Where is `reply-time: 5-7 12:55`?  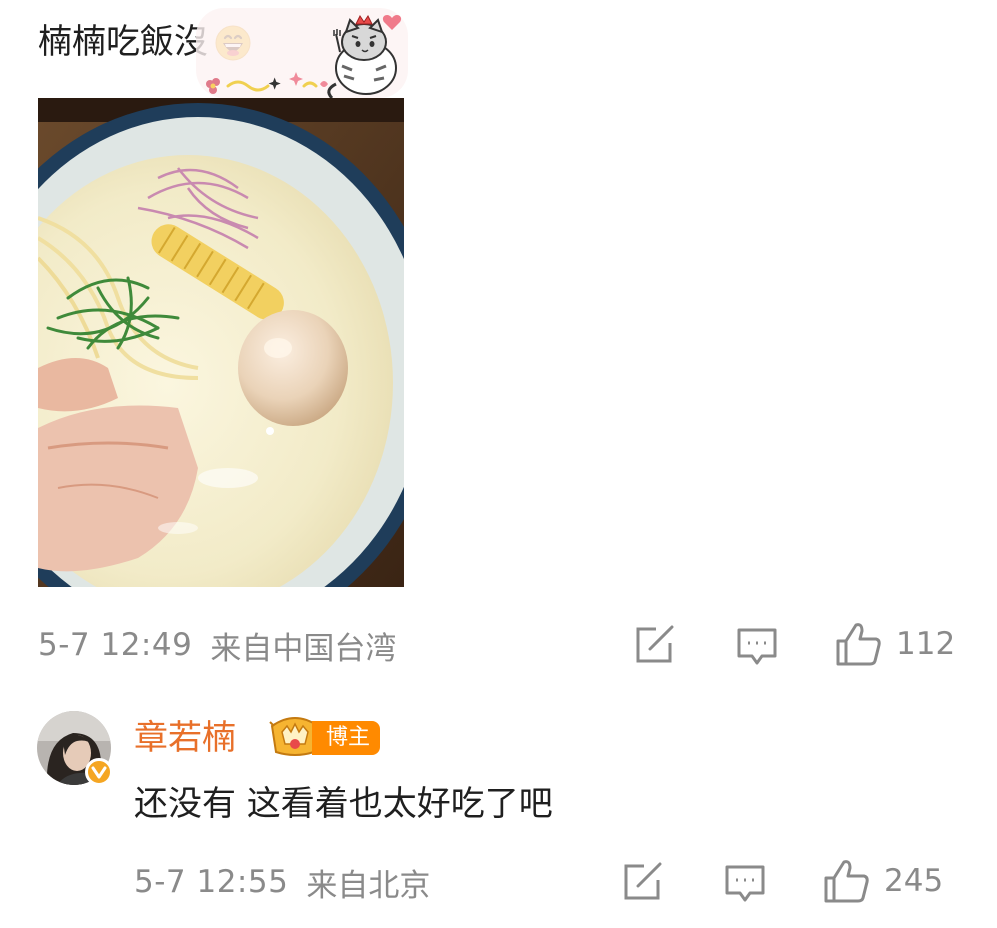
reply-time: 5-7 12:55 is located at coordinates (211, 882).